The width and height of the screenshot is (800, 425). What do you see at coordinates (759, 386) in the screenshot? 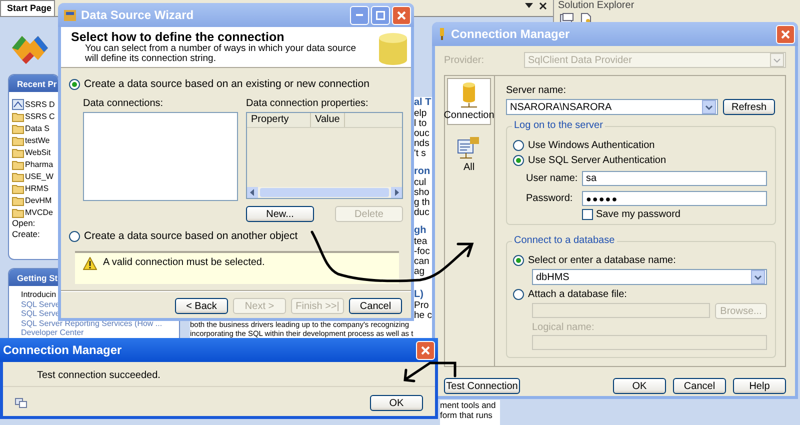
I see `dialog-button: Help` at bounding box center [759, 386].